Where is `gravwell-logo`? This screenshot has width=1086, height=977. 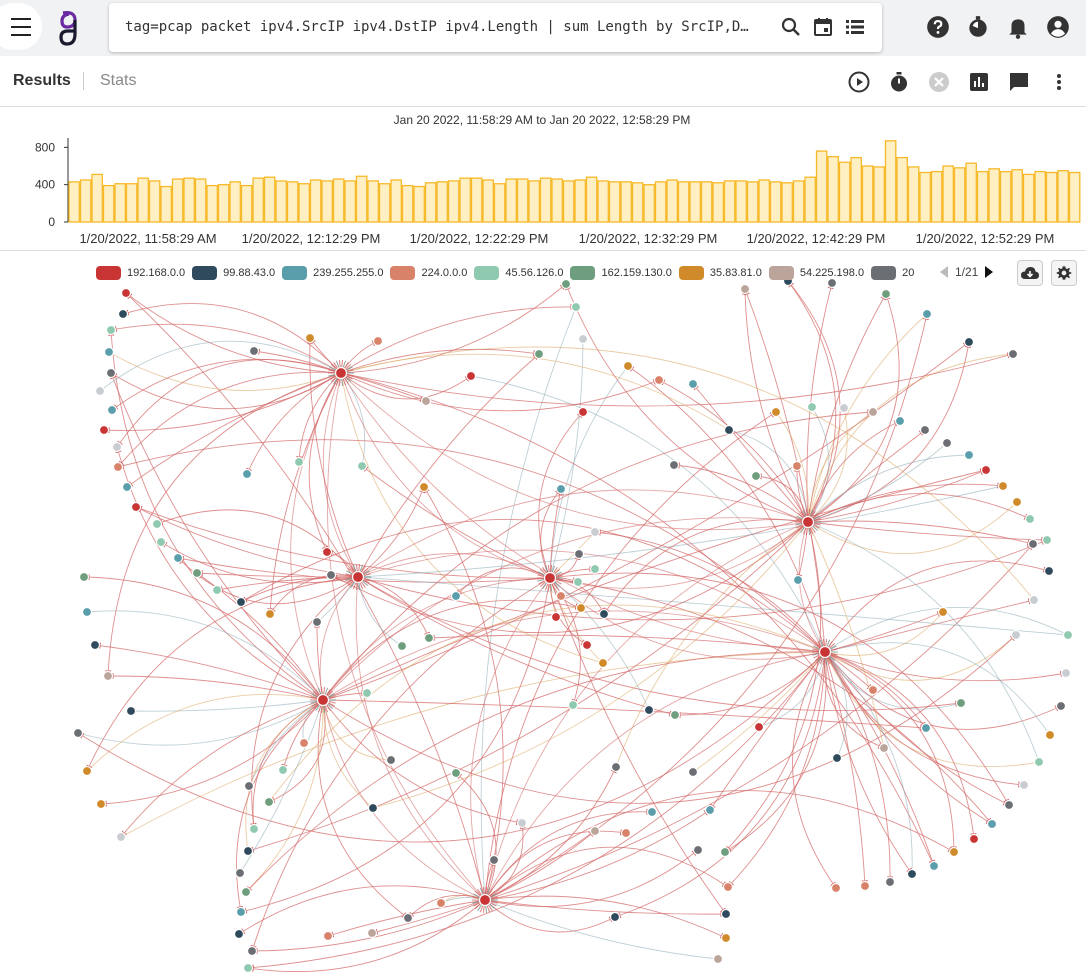
gravwell-logo is located at coordinates (69, 28).